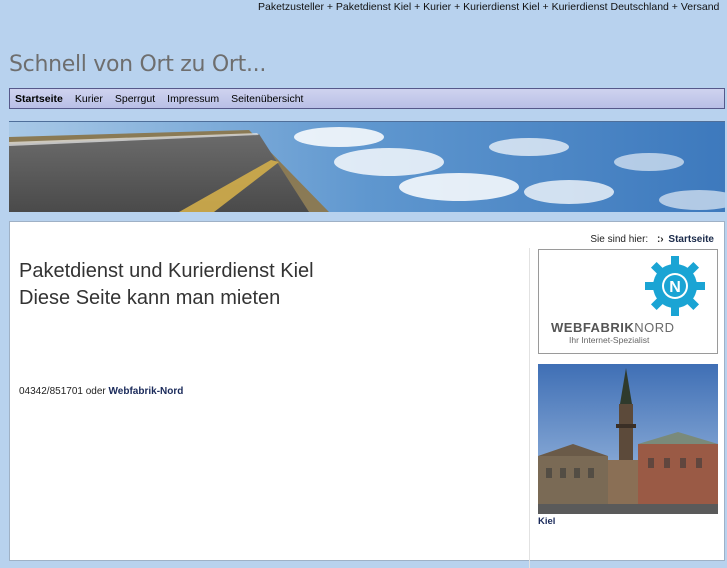  I want to click on breadcrumb-current-link: Startseite, so click(691, 239).